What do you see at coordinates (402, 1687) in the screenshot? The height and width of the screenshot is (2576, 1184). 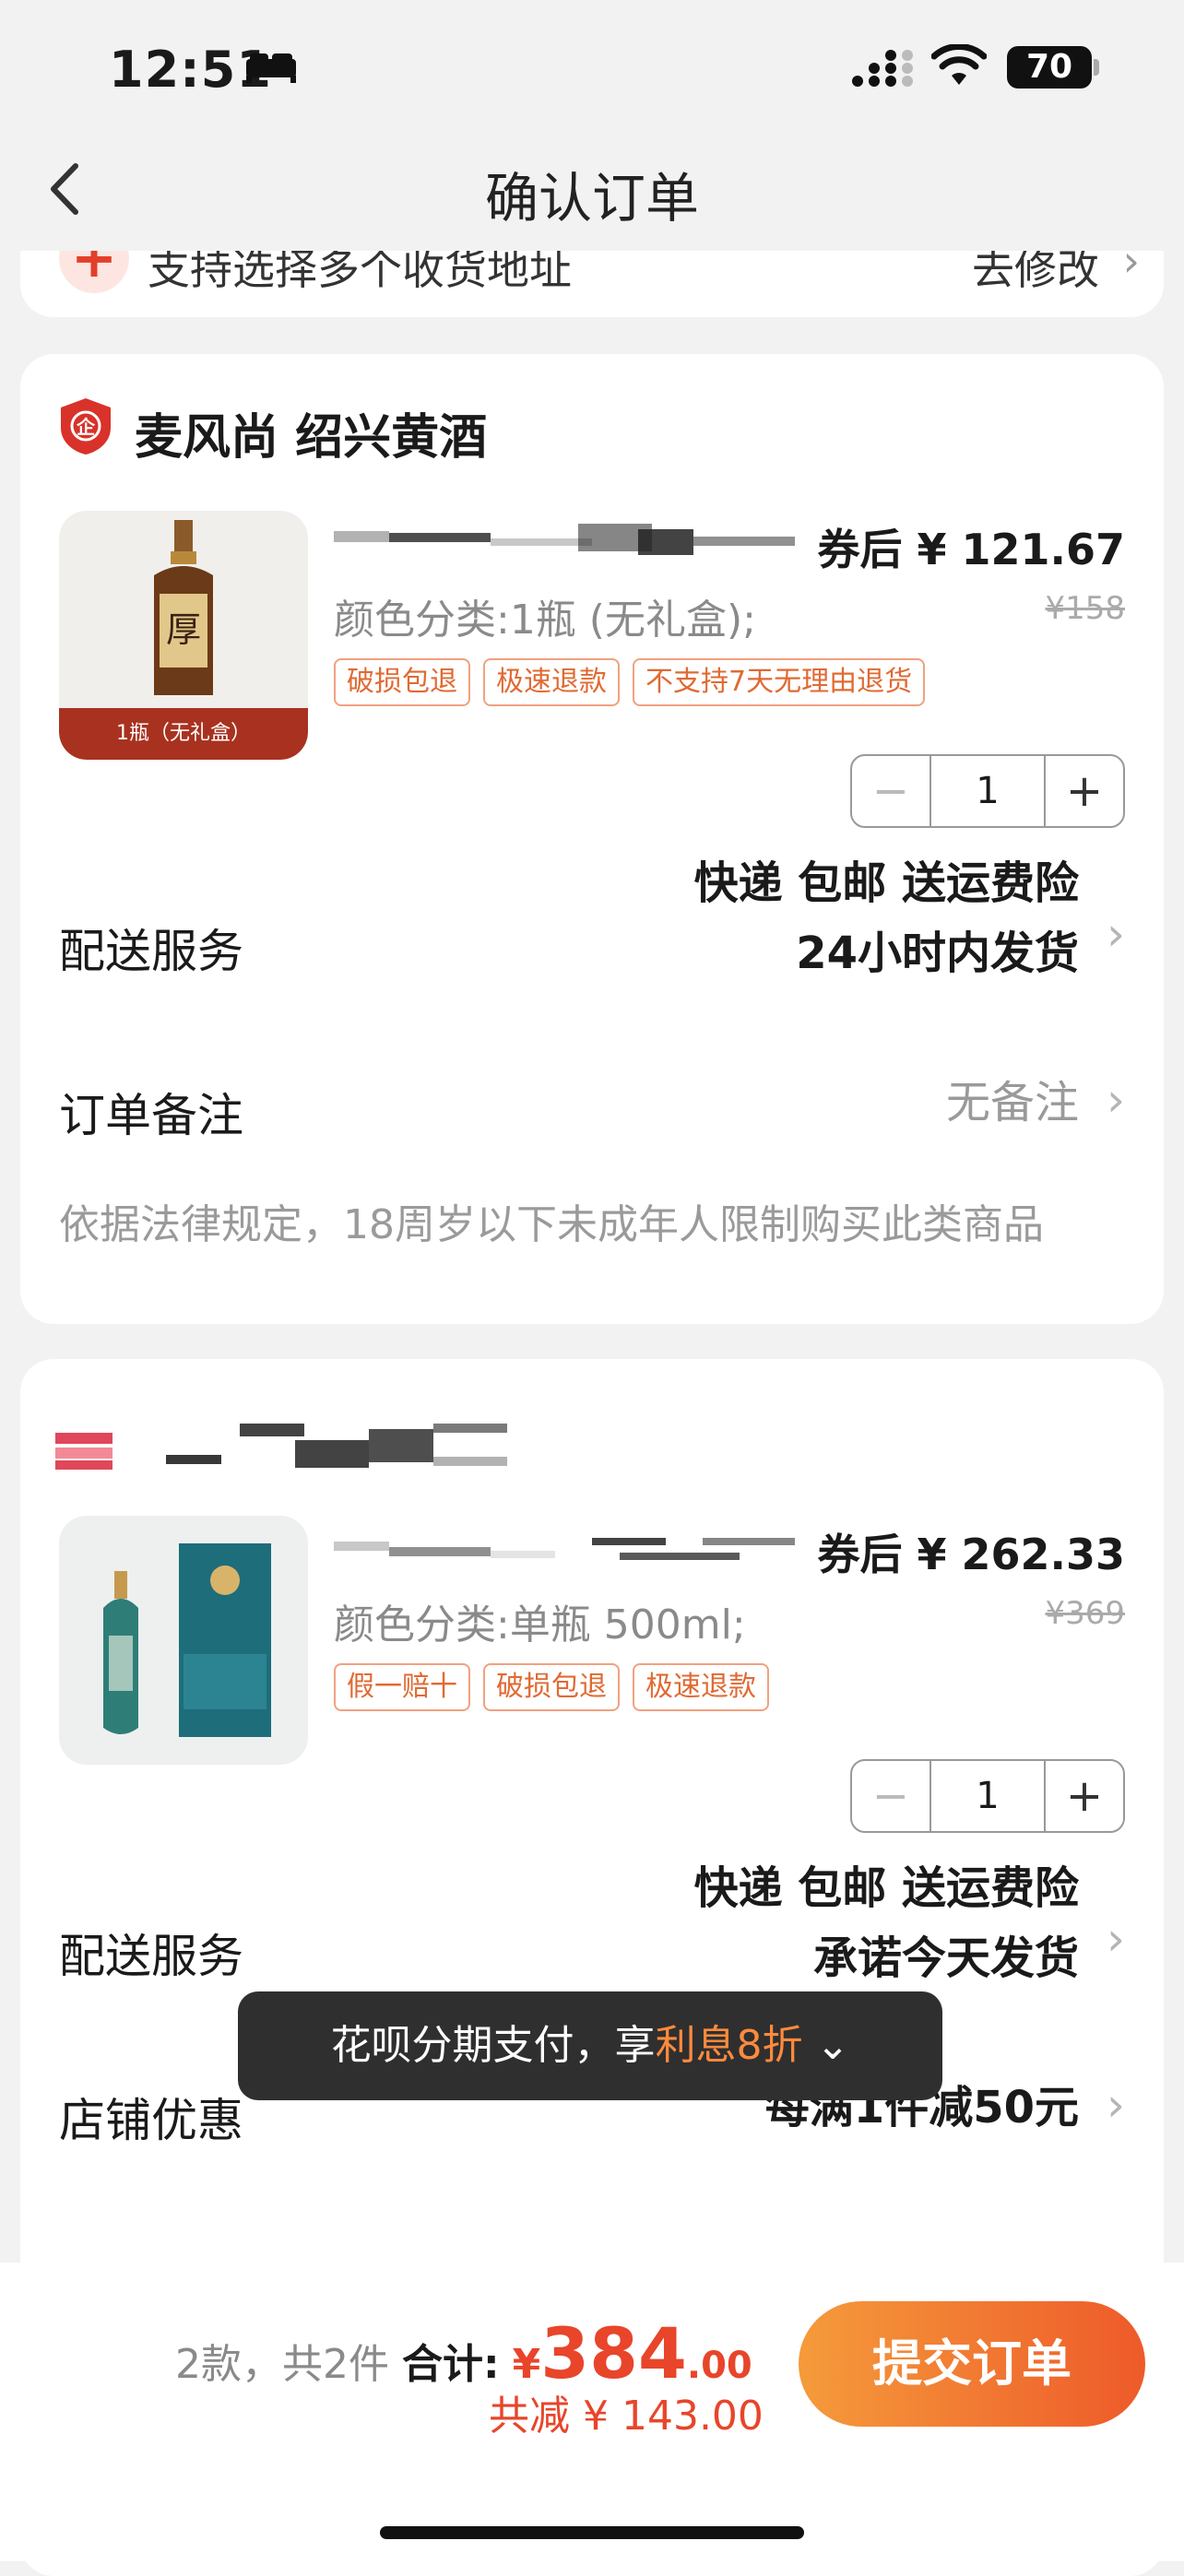 I see `tag-fake-compensation: 假一赔十` at bounding box center [402, 1687].